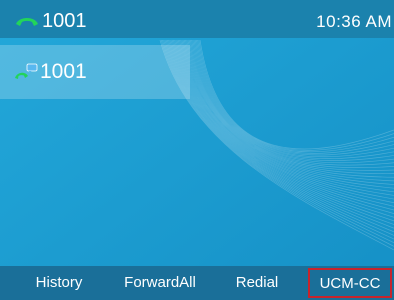  Describe the element at coordinates (160, 283) in the screenshot. I see `softkey-forwardall: ForwardAll` at that location.